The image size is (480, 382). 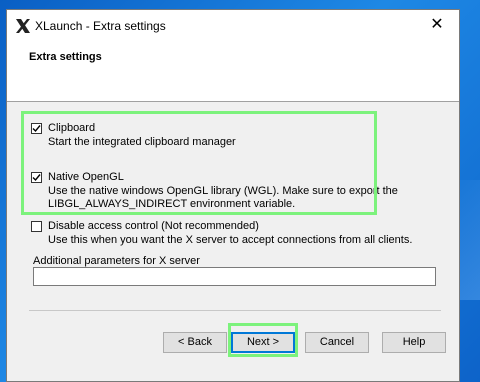 I want to click on close-button: ✕, so click(x=437, y=25).